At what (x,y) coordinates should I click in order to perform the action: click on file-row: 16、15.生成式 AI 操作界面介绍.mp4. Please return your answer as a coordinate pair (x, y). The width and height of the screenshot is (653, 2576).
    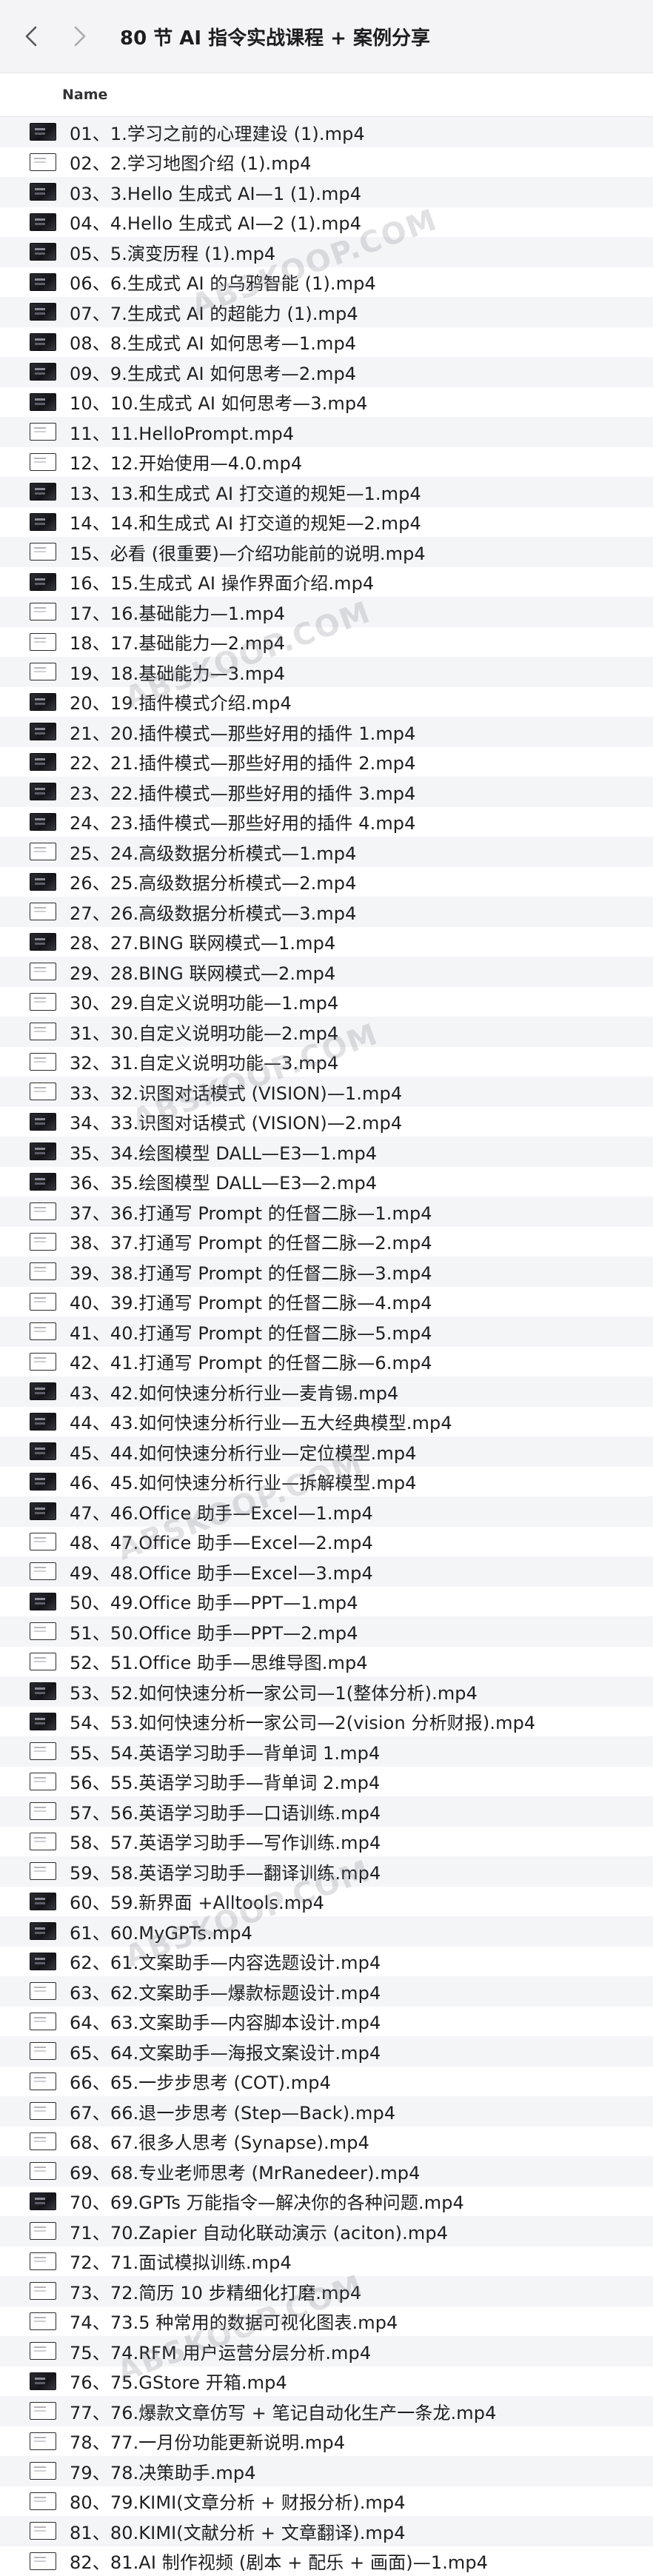
    Looking at the image, I should click on (326, 582).